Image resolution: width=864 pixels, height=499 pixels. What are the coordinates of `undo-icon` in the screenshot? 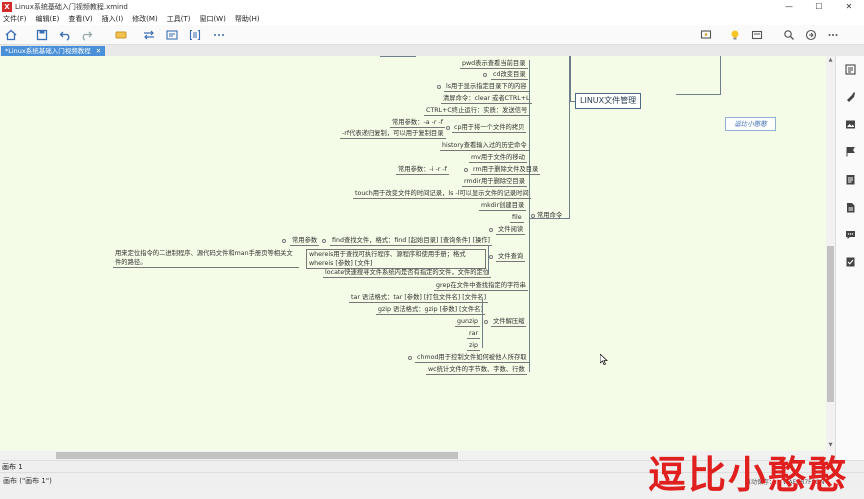 It's located at (65, 35).